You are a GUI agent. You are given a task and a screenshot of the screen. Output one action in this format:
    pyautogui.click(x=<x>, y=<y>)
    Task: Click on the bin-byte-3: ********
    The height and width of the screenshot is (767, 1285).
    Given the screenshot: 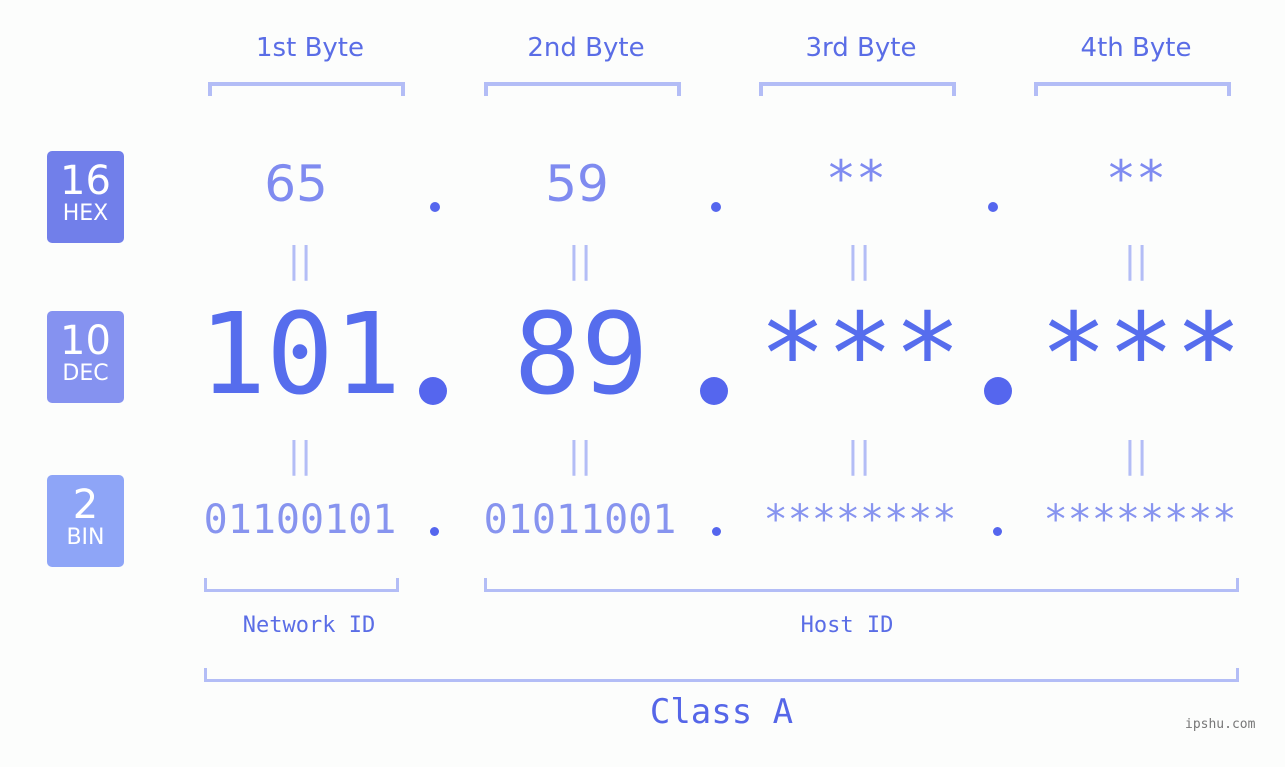 What is the action you would take?
    pyautogui.click(x=860, y=520)
    